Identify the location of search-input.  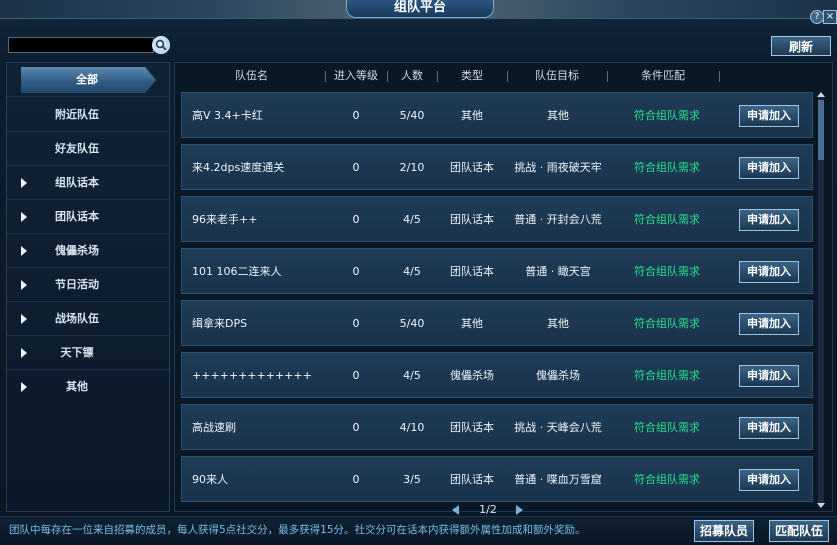
(81, 45).